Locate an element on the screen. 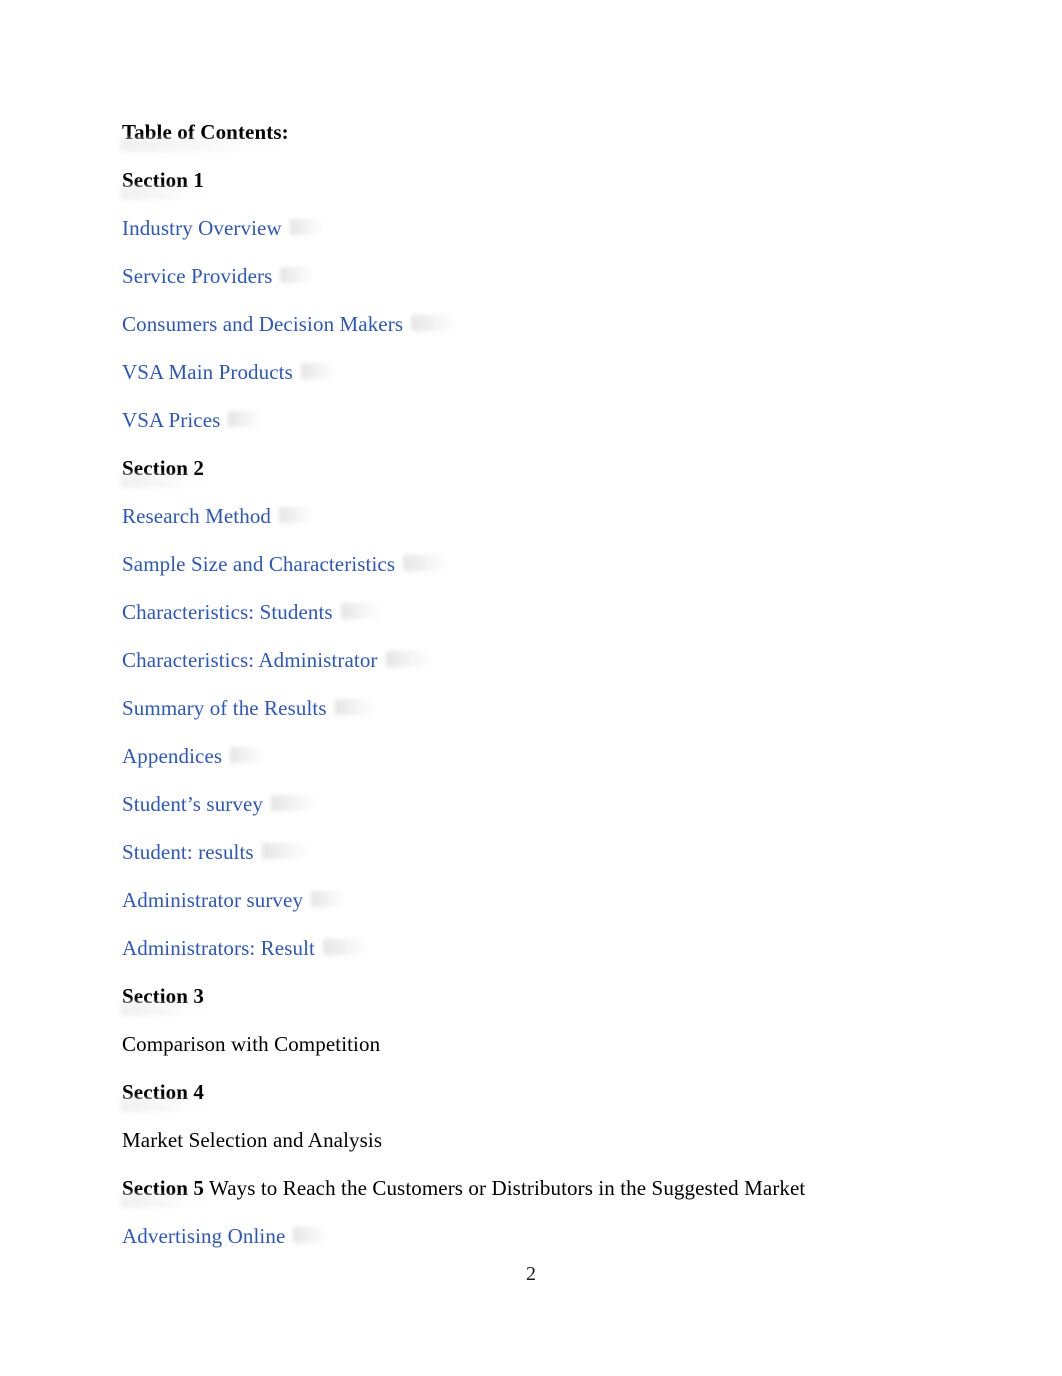 Image resolution: width=1062 pixels, height=1376 pixels. toc-entry-appendices: Appendices is located at coordinates (532, 756).